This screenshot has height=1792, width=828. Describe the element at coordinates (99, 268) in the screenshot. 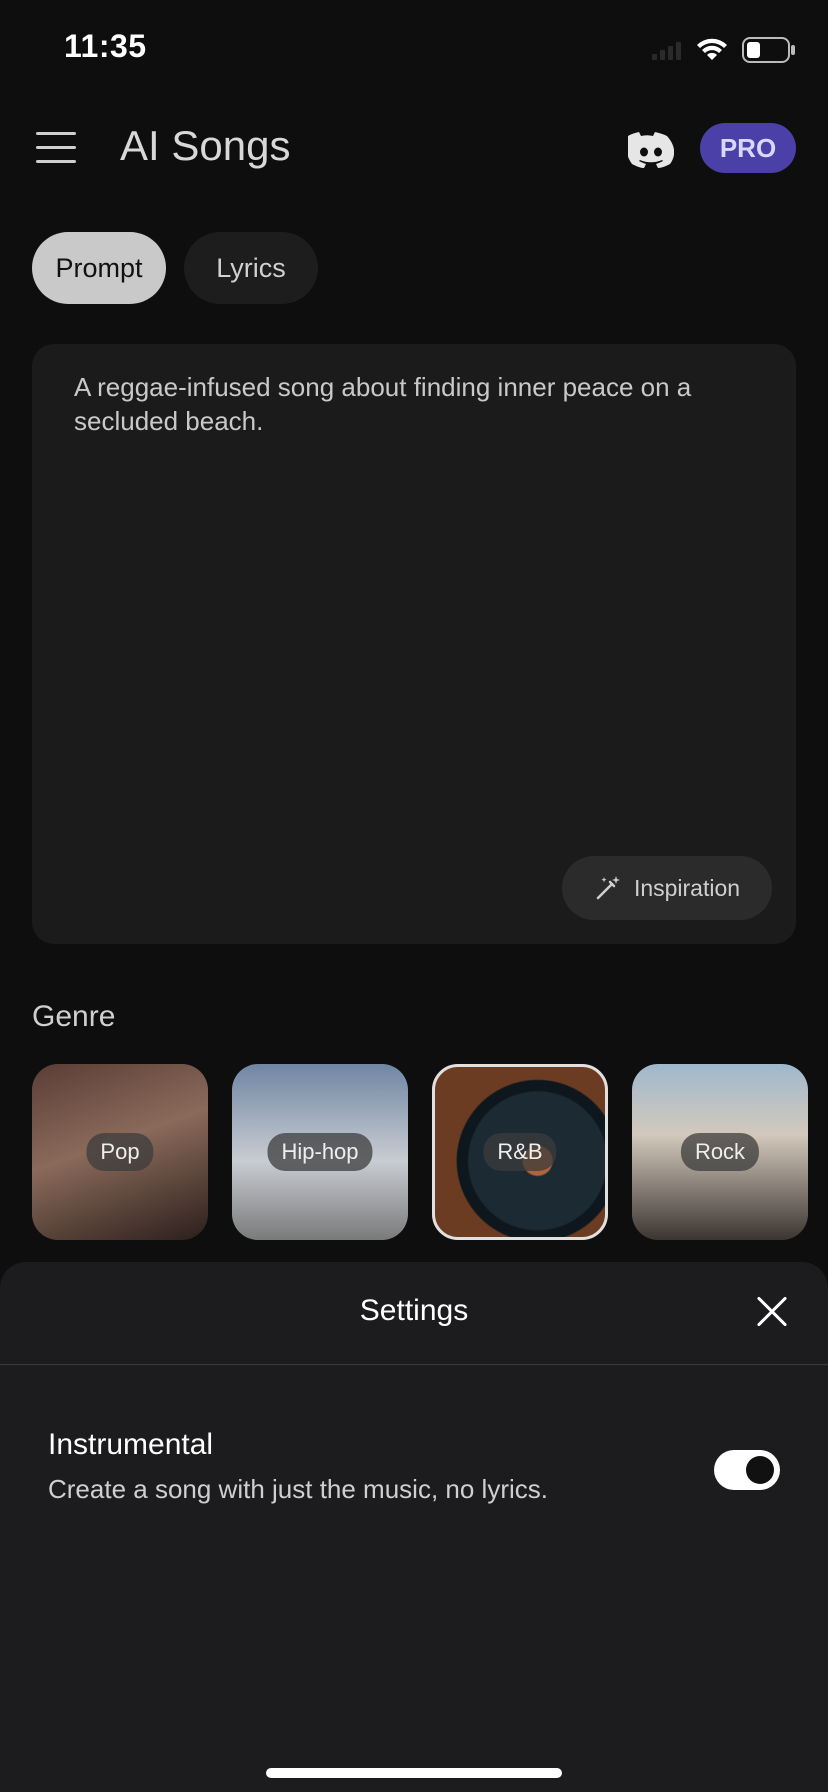

I see `tab-prompt: Prompt` at that location.